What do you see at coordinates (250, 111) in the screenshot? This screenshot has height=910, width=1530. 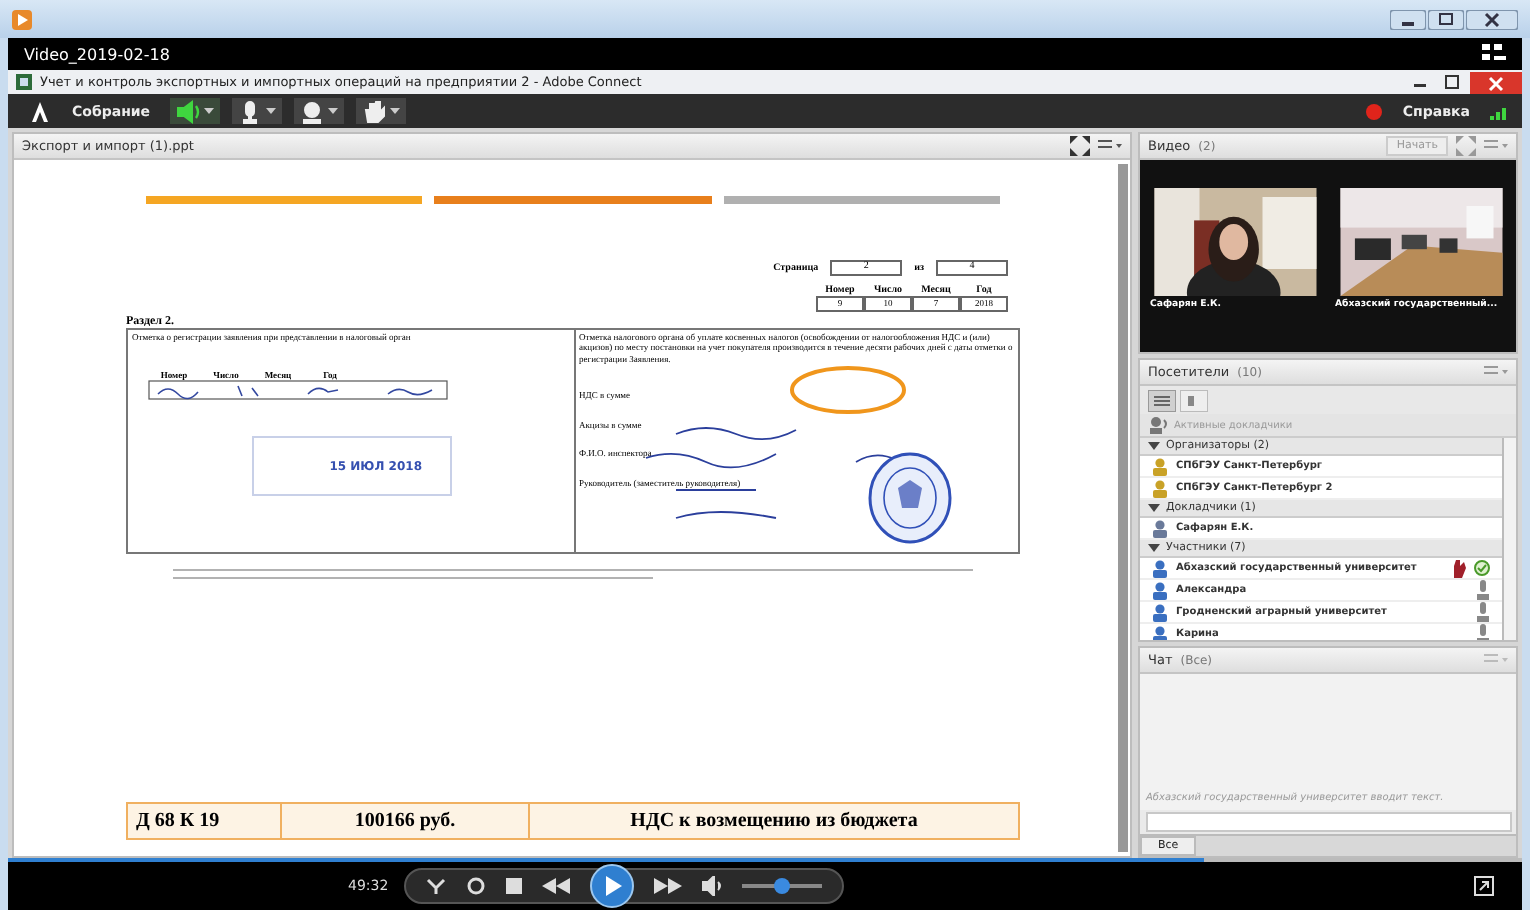 I see `mic-icon` at bounding box center [250, 111].